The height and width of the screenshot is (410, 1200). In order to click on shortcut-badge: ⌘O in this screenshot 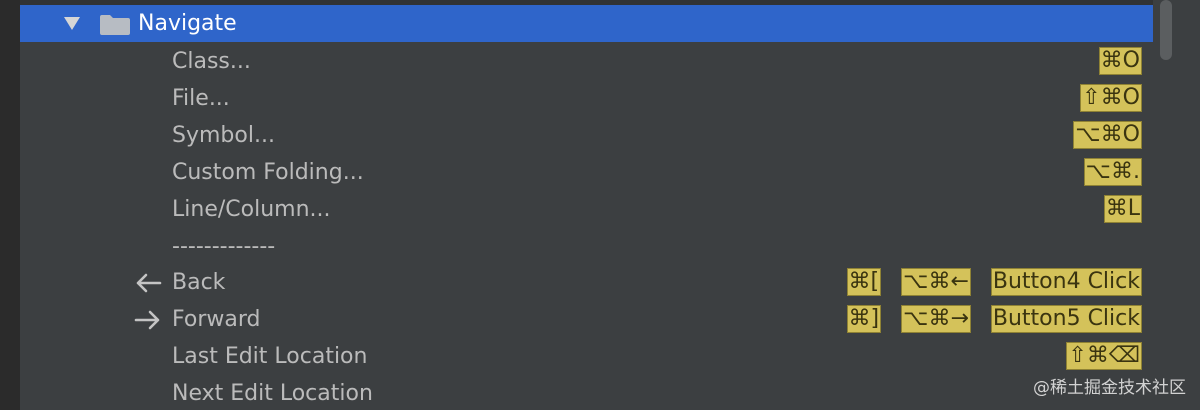, I will do `click(1120, 61)`.